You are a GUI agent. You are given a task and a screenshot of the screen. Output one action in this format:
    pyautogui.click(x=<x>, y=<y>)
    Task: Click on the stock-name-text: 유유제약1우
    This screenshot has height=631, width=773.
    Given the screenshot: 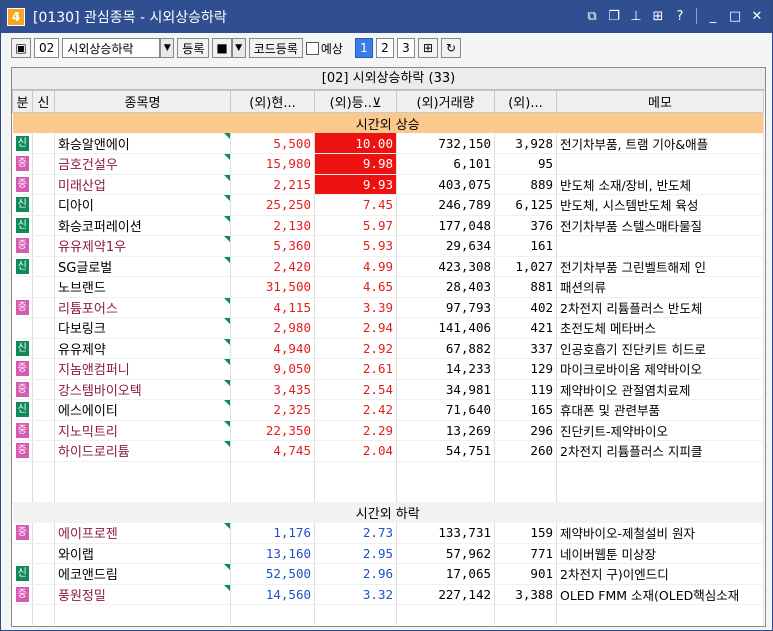 What is the action you would take?
    pyautogui.click(x=92, y=248)
    